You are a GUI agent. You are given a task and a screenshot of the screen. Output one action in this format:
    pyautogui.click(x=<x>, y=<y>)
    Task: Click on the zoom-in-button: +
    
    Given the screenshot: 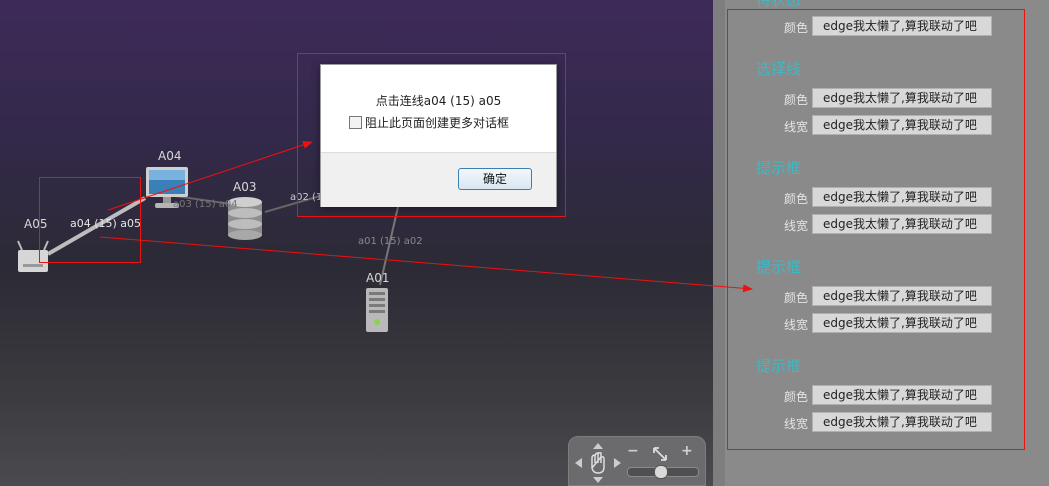 What is the action you would take?
    pyautogui.click(x=687, y=451)
    